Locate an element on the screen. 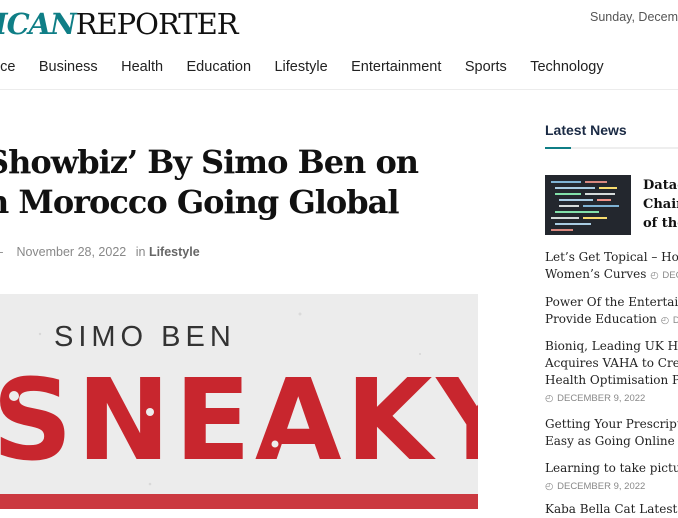  meta-in-label: in is located at coordinates (140, 252).